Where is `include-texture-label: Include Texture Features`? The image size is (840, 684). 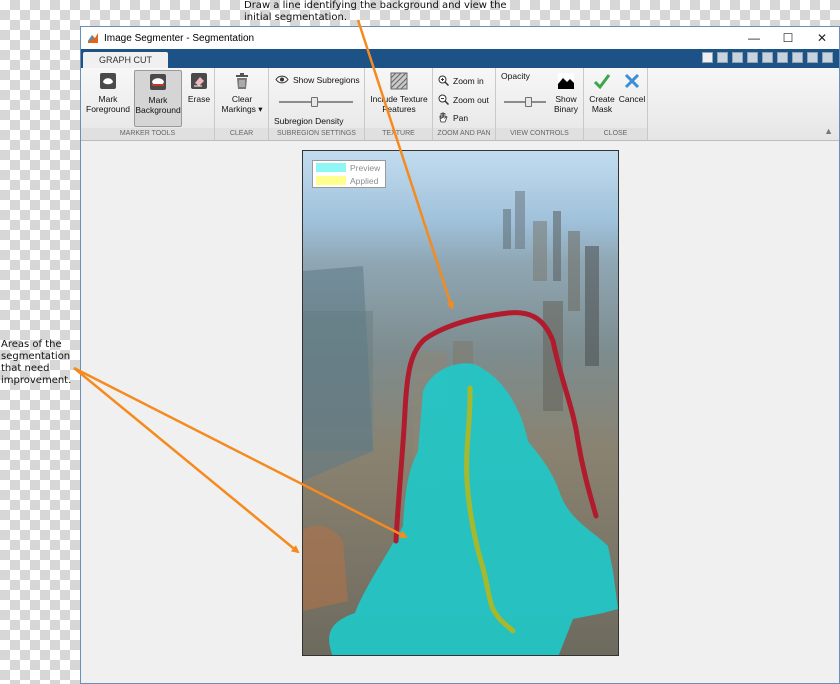
include-texture-label: Include Texture Features is located at coordinates (399, 104).